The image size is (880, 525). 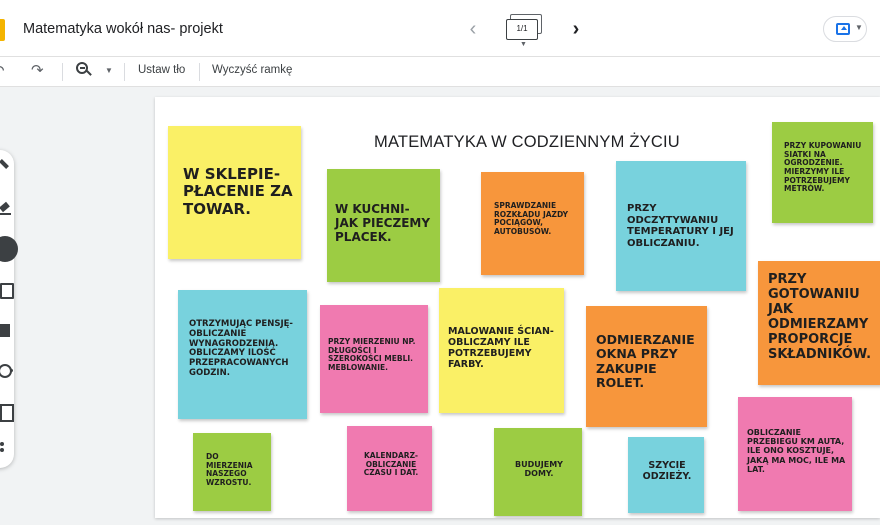 What do you see at coordinates (383, 223) in the screenshot?
I see `sticky-note-text: W KUCHNI- JAK PIECZEMY PLACEK.` at bounding box center [383, 223].